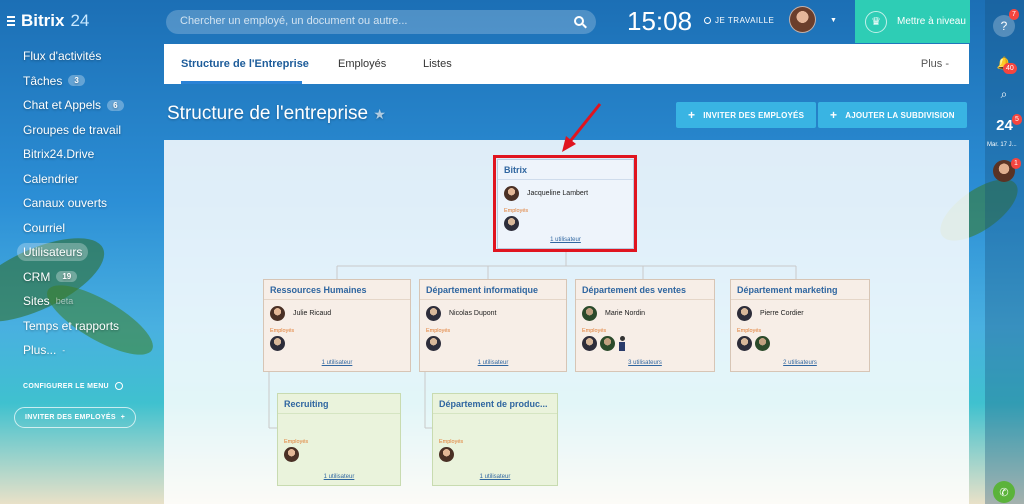 This screenshot has width=1024, height=504. Describe the element at coordinates (75, 417) in the screenshot. I see `invite-employees-left-button: INVITER DES EMPLOYÉS +` at that location.